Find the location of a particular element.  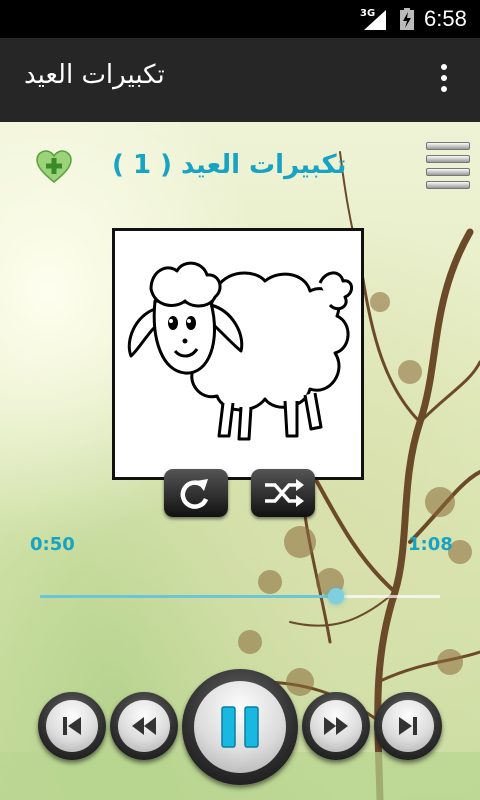

status-bar: 3G 6:58 is located at coordinates (240, 19).